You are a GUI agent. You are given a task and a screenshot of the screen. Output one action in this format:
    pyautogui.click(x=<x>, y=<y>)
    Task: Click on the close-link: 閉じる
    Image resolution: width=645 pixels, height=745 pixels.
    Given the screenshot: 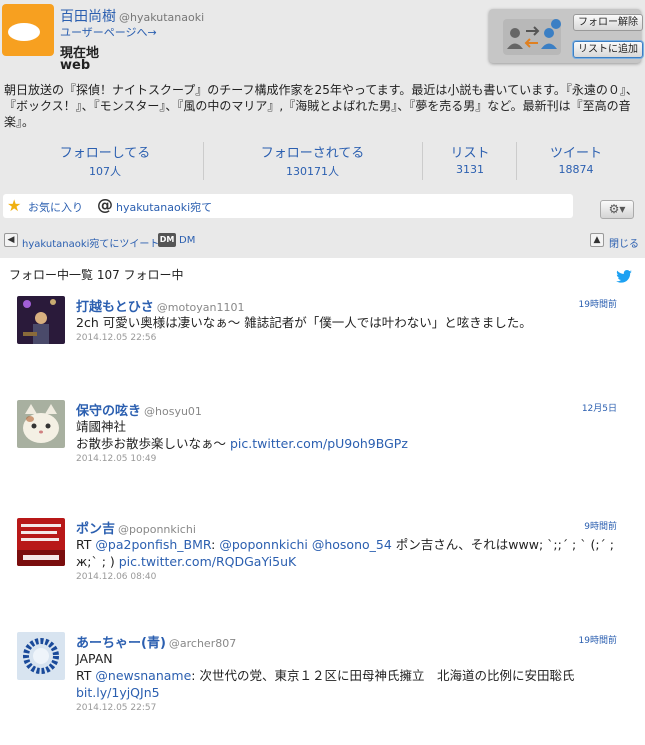 What is the action you would take?
    pyautogui.click(x=624, y=242)
    